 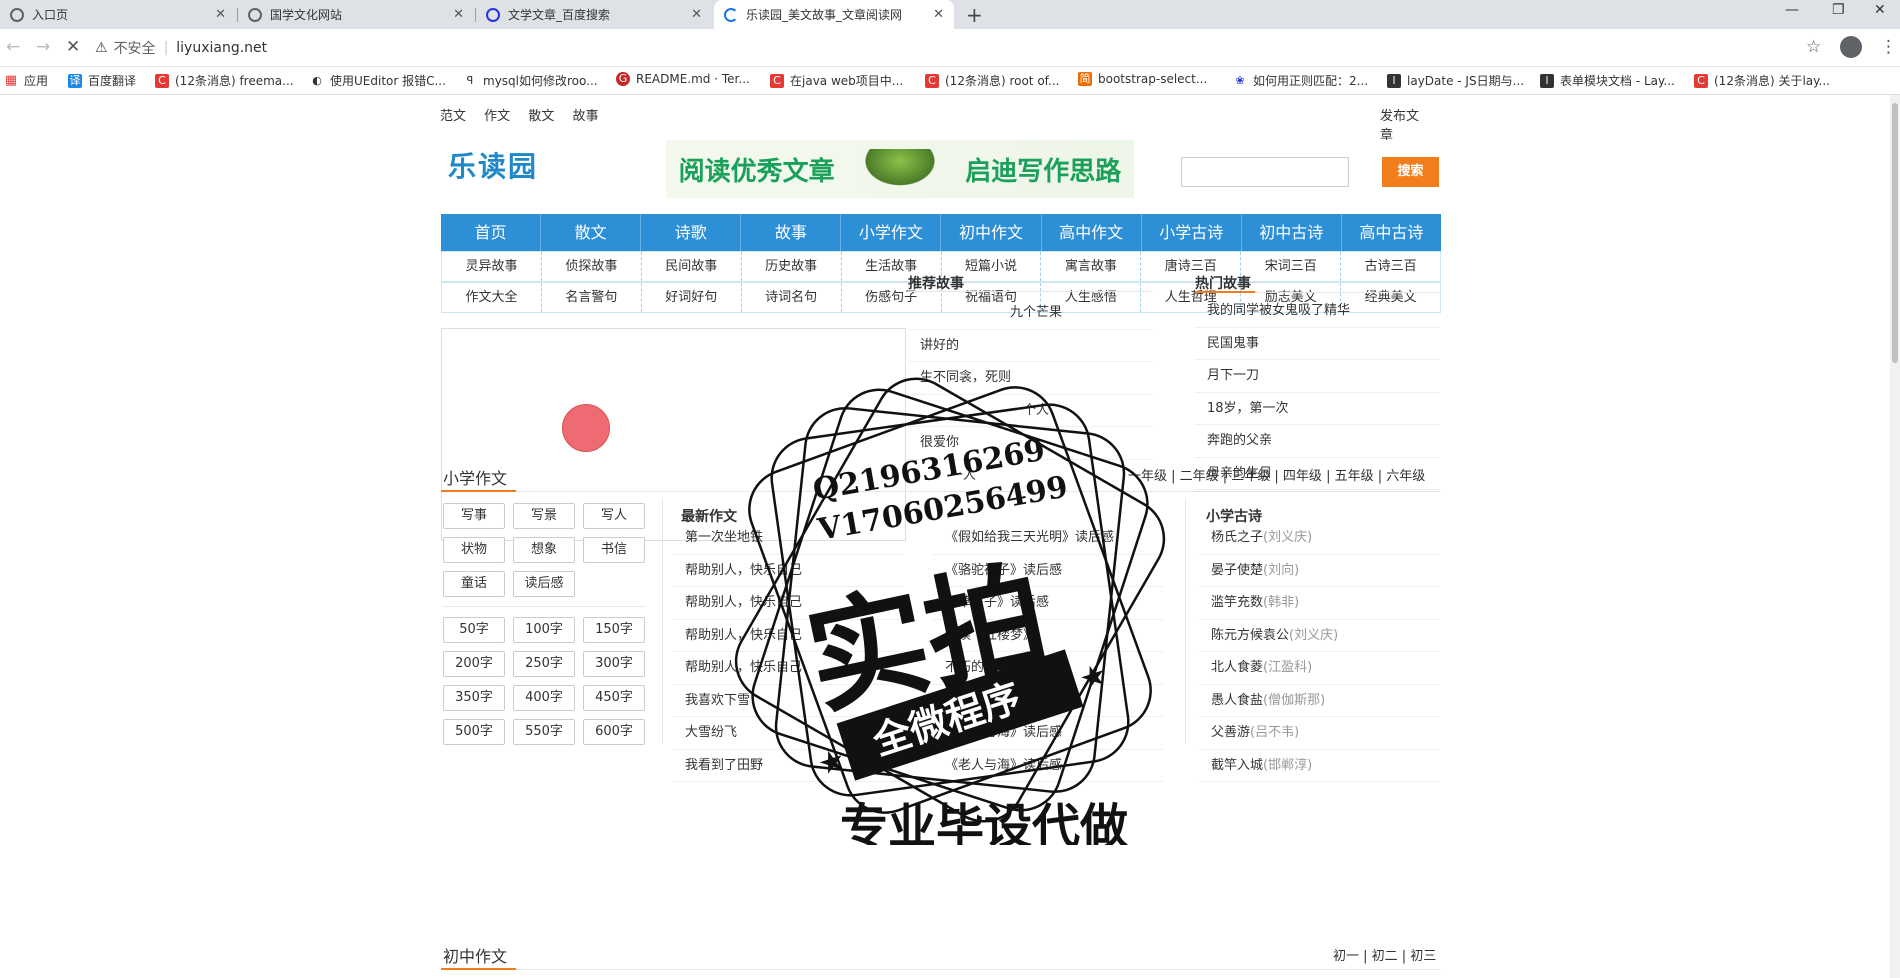 What do you see at coordinates (43, 47) in the screenshot?
I see `forward-arrow-icon: →` at bounding box center [43, 47].